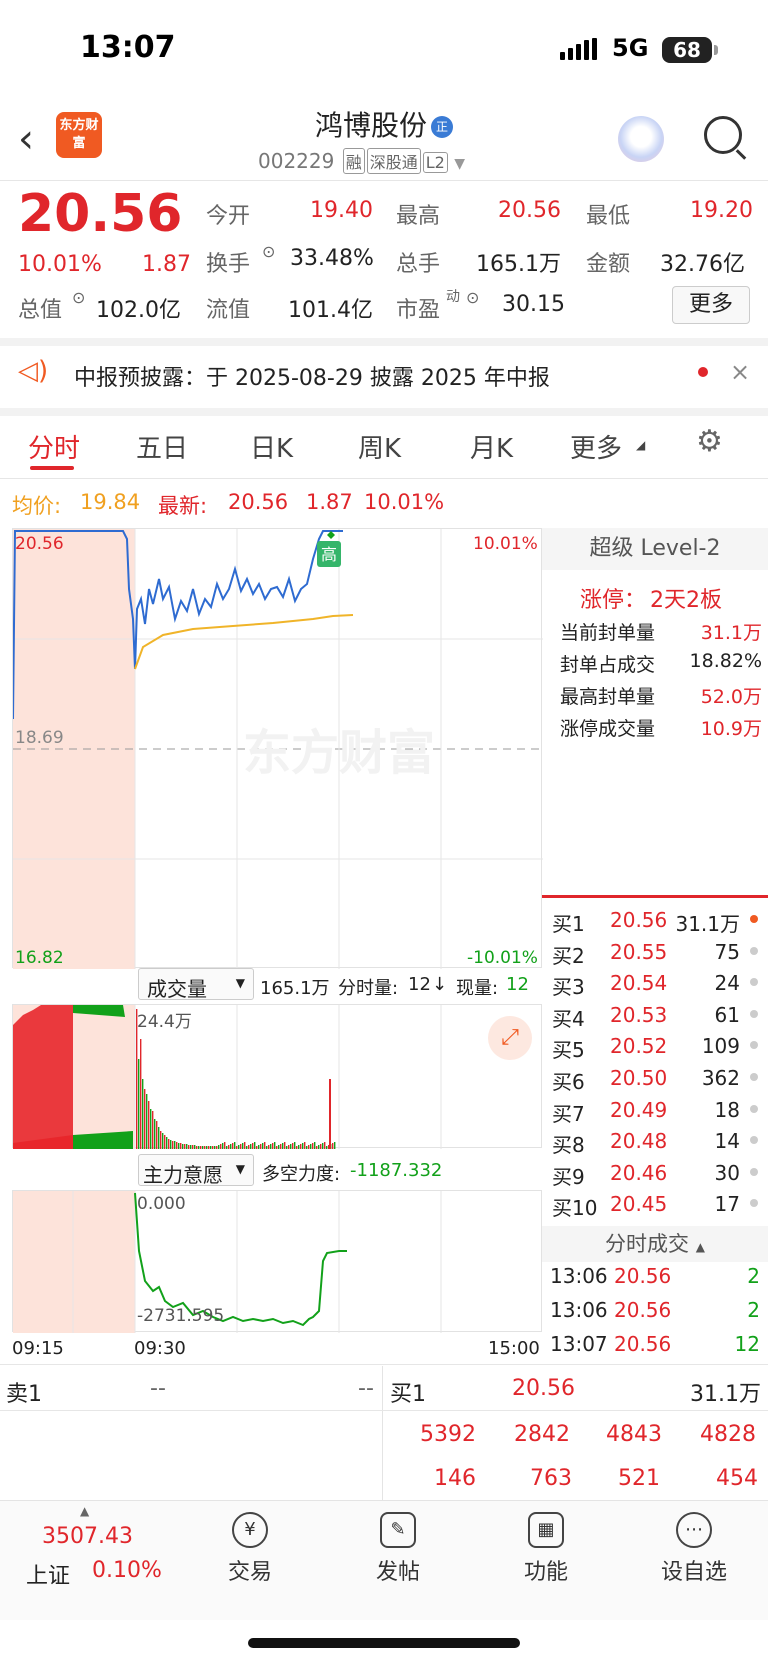 The width and height of the screenshot is (768, 1663). Describe the element at coordinates (196, 984) in the screenshot. I see `volume-selector: 成交量 ▼` at that location.